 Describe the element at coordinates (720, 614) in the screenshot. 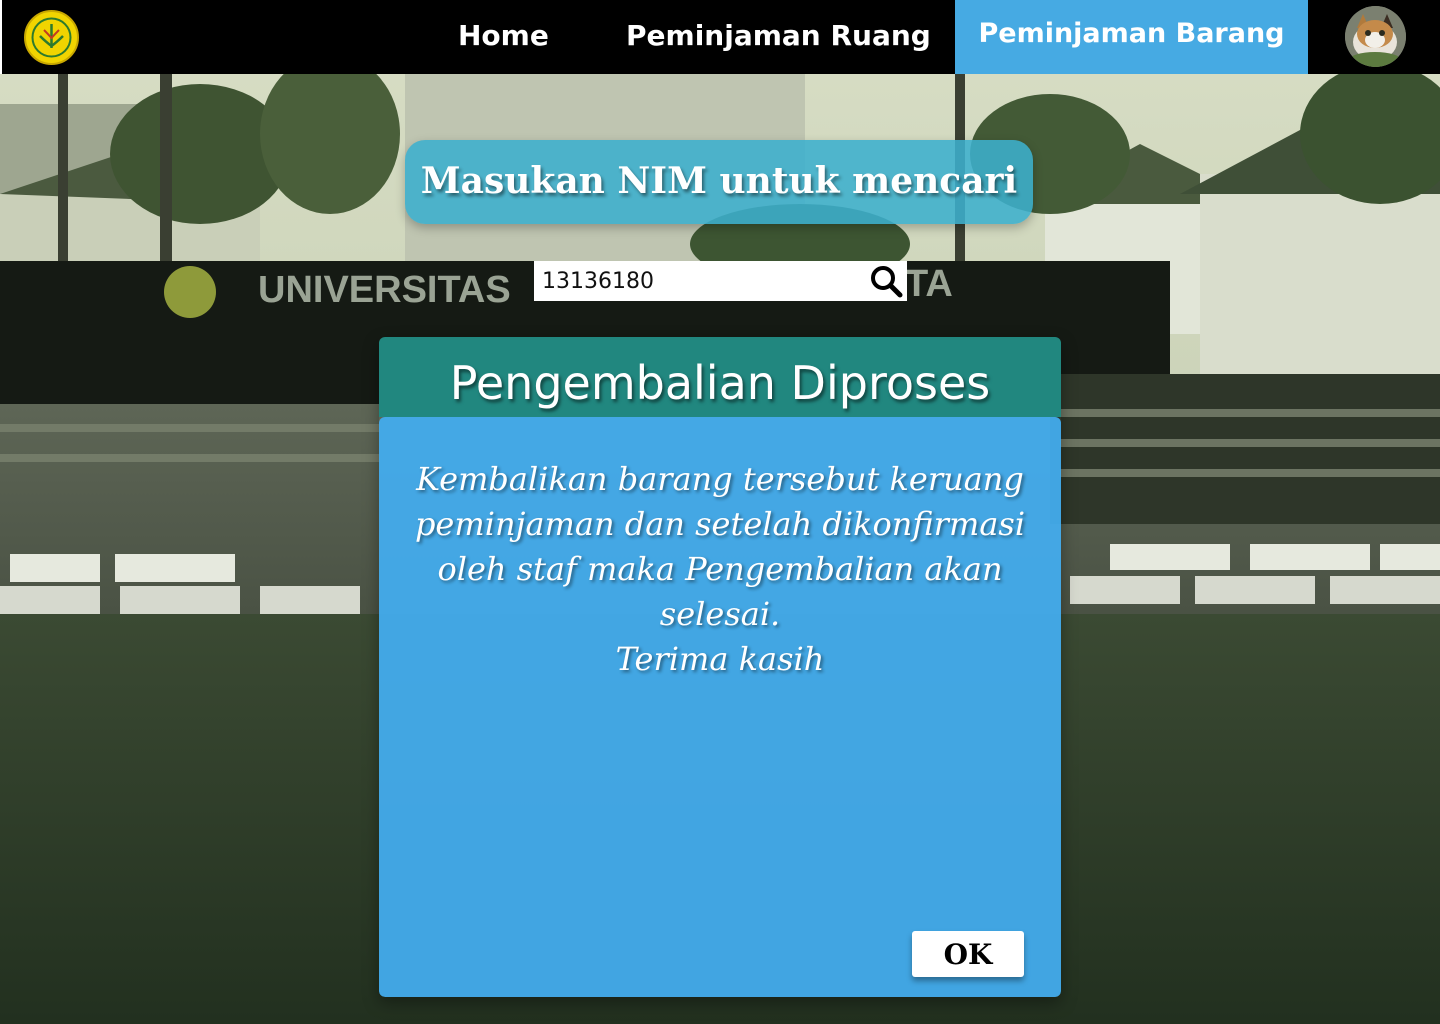

I see `modal-message-line: selesai.` at that location.